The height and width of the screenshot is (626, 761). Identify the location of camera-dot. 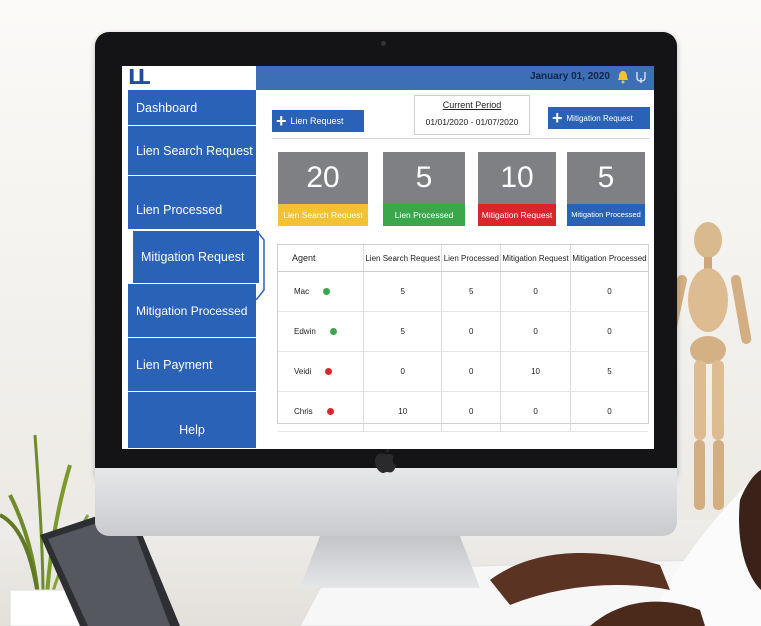
(383, 43).